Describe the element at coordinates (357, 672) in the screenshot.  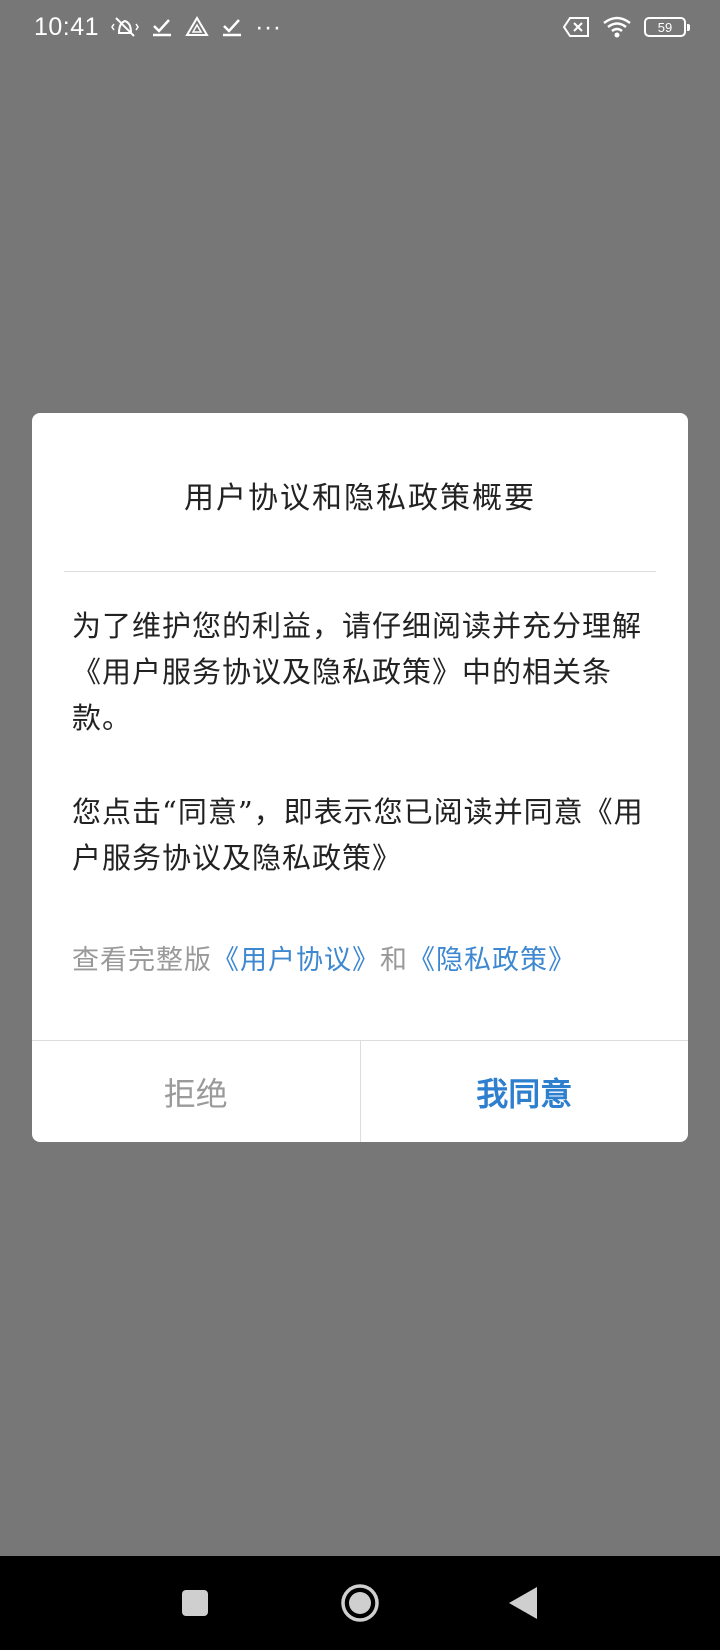
I see `dialog-paragraph-1: 为了维护您的利益，请仔细阅读并充分理解《用户服务协议及隐私政策》中的相关条款。` at that location.